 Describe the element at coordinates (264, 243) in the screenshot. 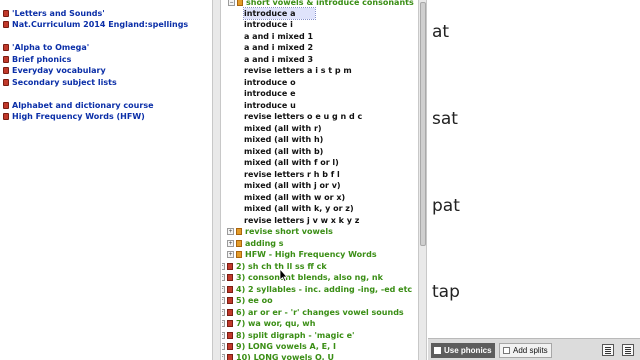

I see `section-label: adding s` at that location.